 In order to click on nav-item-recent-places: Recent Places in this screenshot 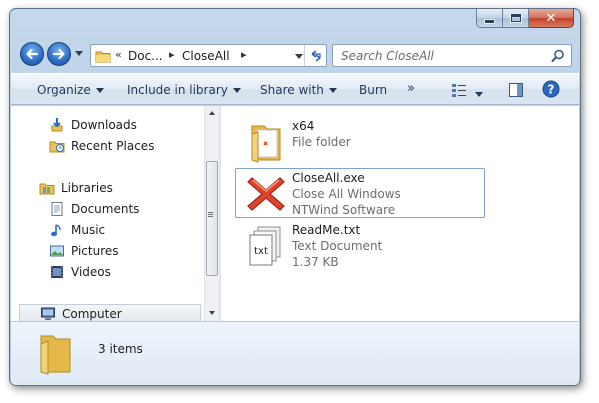, I will do `click(101, 146)`.